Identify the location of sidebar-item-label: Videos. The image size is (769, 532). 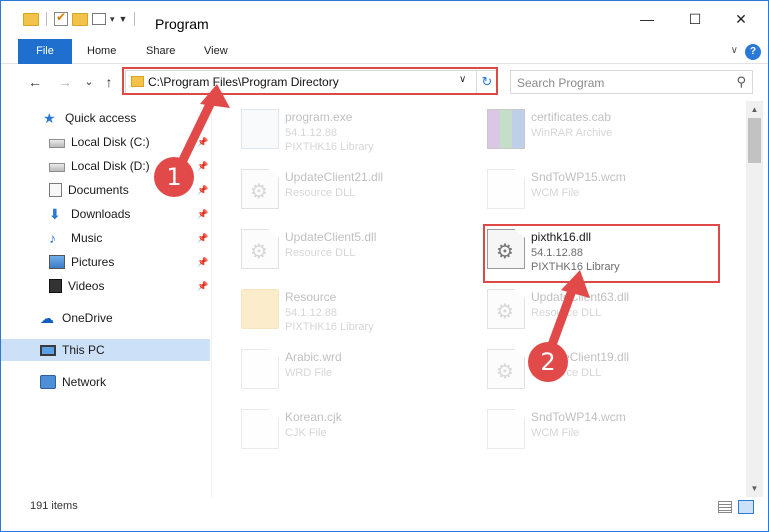
(86, 286).